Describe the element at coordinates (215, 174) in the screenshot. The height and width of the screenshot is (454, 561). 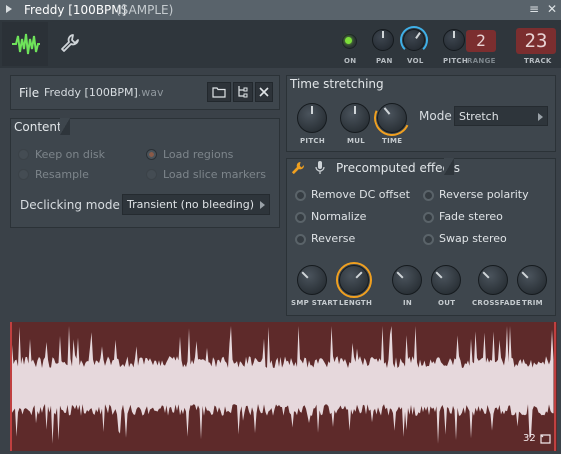
I see `load-slice-markers-label: Load slice markers` at that location.